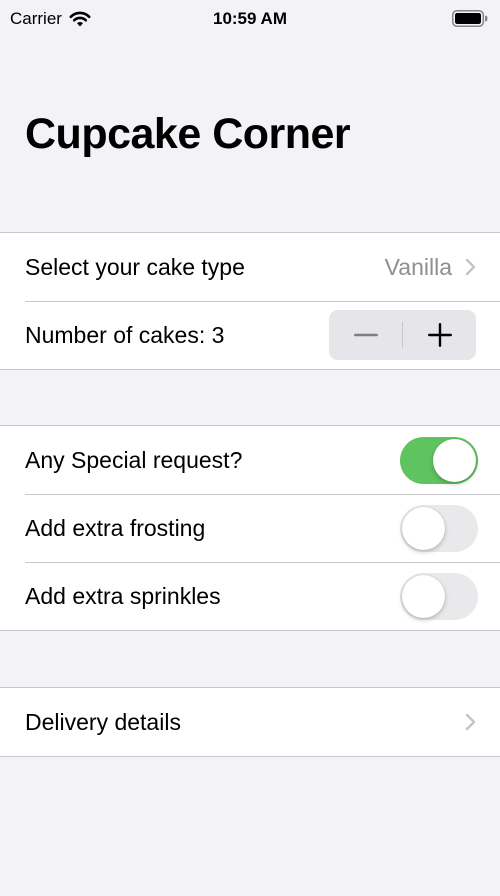 Image resolution: width=500 pixels, height=896 pixels. I want to click on delivery-details-label: Delivery details, so click(103, 721).